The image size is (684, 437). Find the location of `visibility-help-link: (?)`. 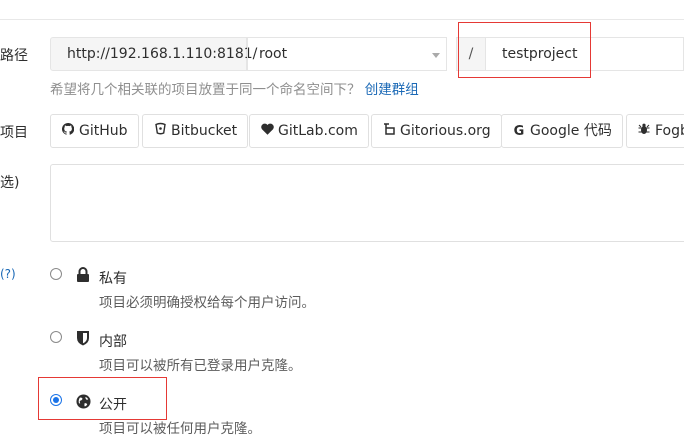

visibility-help-link: (?) is located at coordinates (8, 274).